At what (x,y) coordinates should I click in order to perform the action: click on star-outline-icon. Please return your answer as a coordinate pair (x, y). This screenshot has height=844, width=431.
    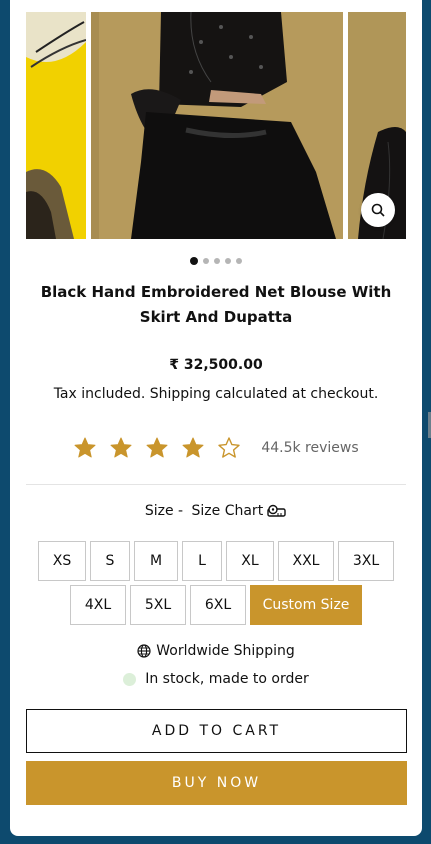
    Looking at the image, I should click on (229, 447).